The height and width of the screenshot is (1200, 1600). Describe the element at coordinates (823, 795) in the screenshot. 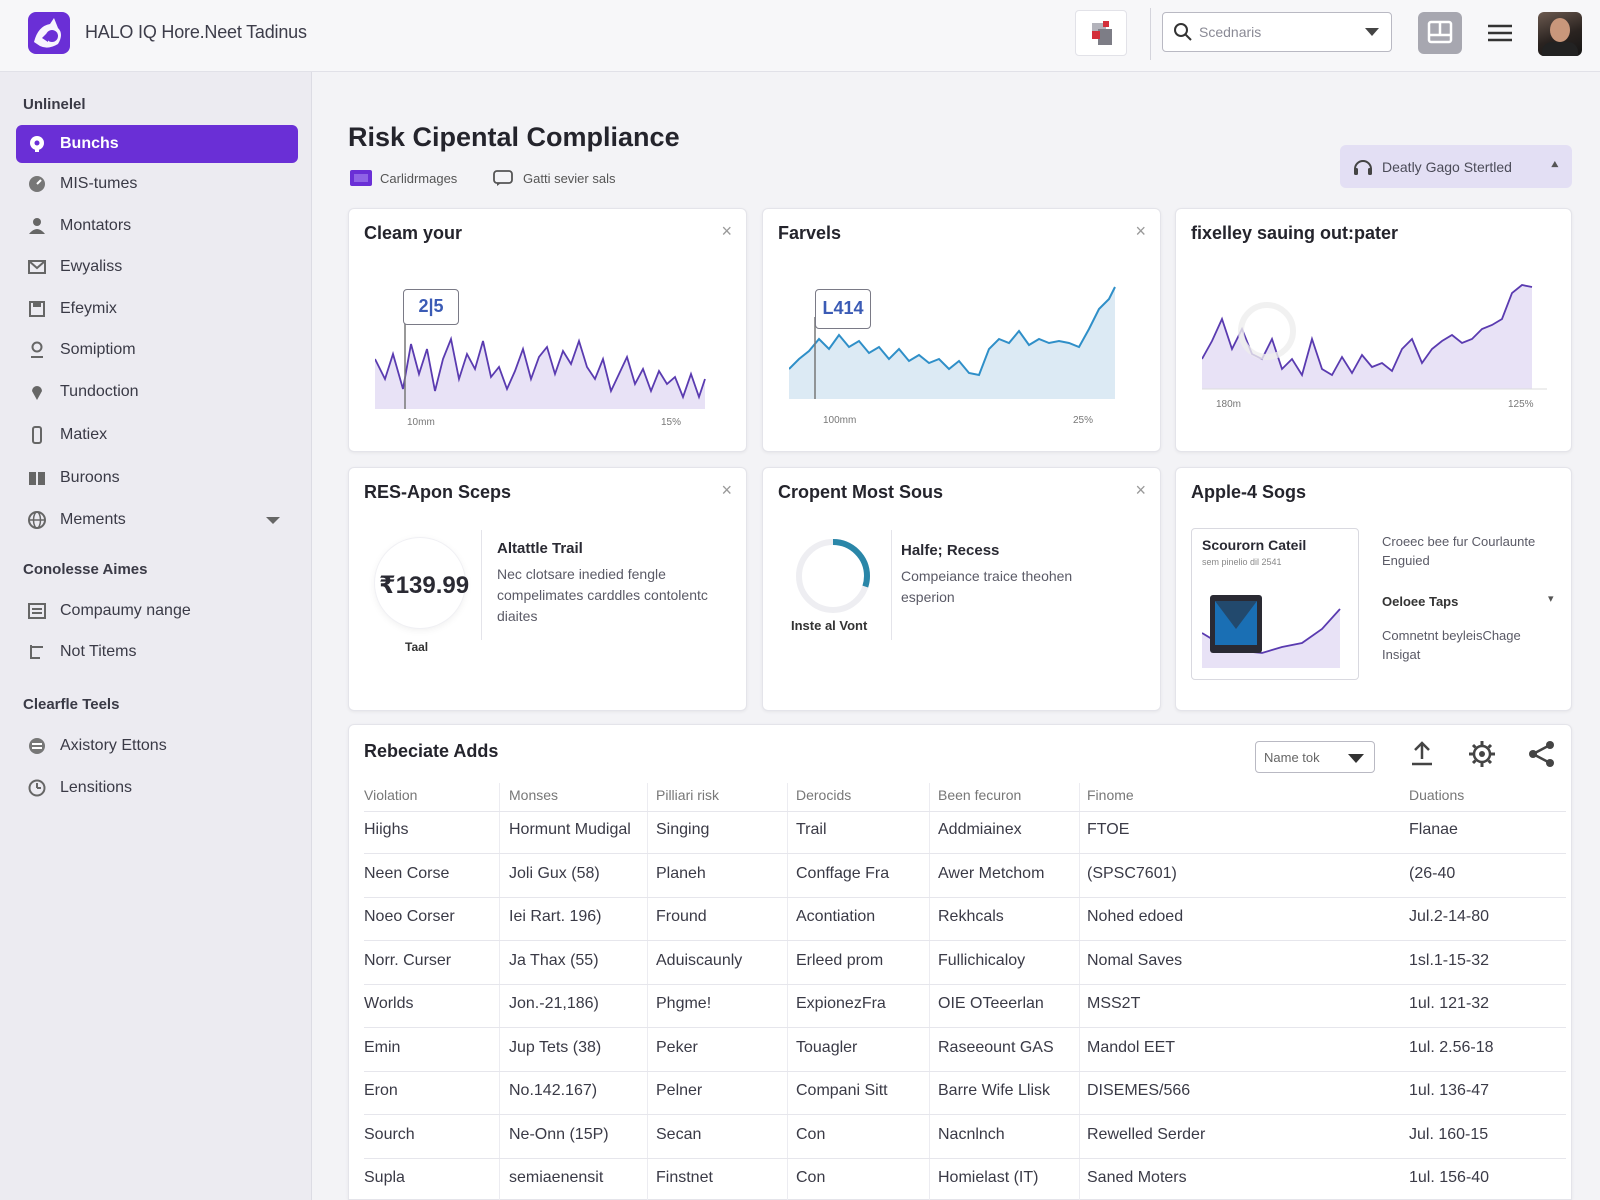

I see `column-header: Derocids` at that location.